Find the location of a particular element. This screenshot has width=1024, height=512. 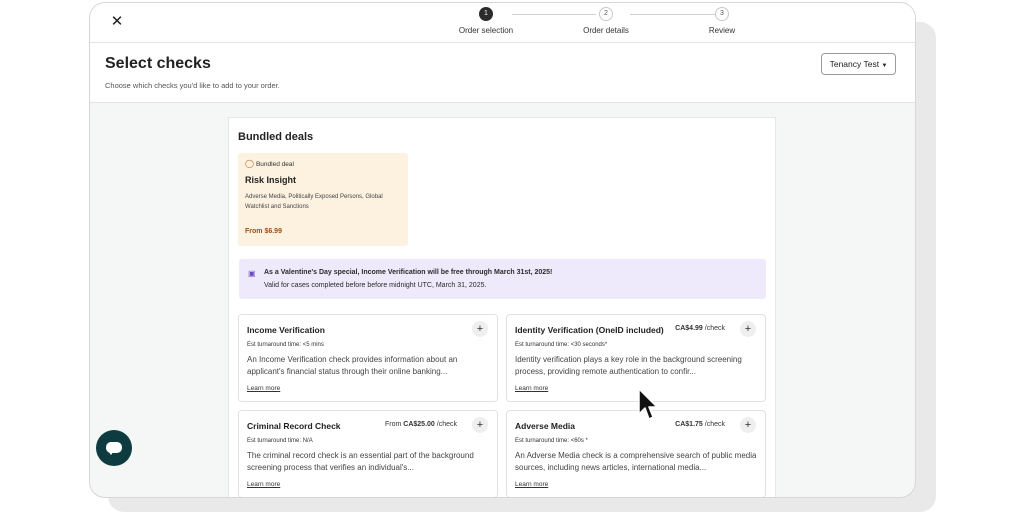

price-amount: CA$25.00 is located at coordinates (419, 424).